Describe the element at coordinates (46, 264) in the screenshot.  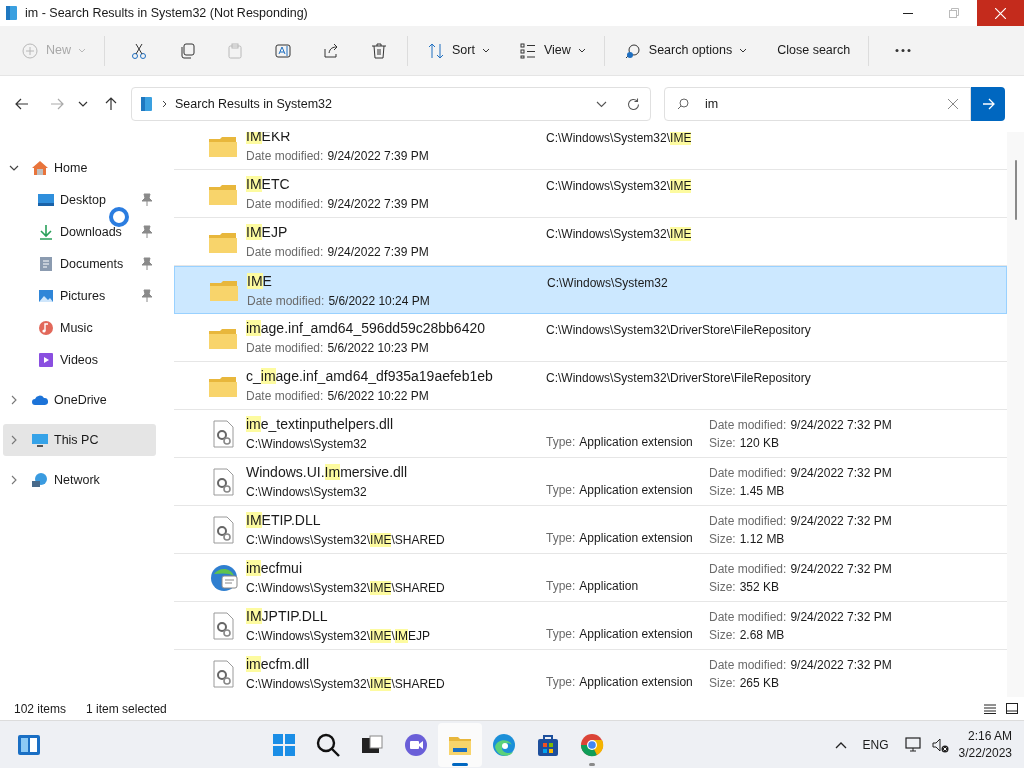
I see `document-icon` at that location.